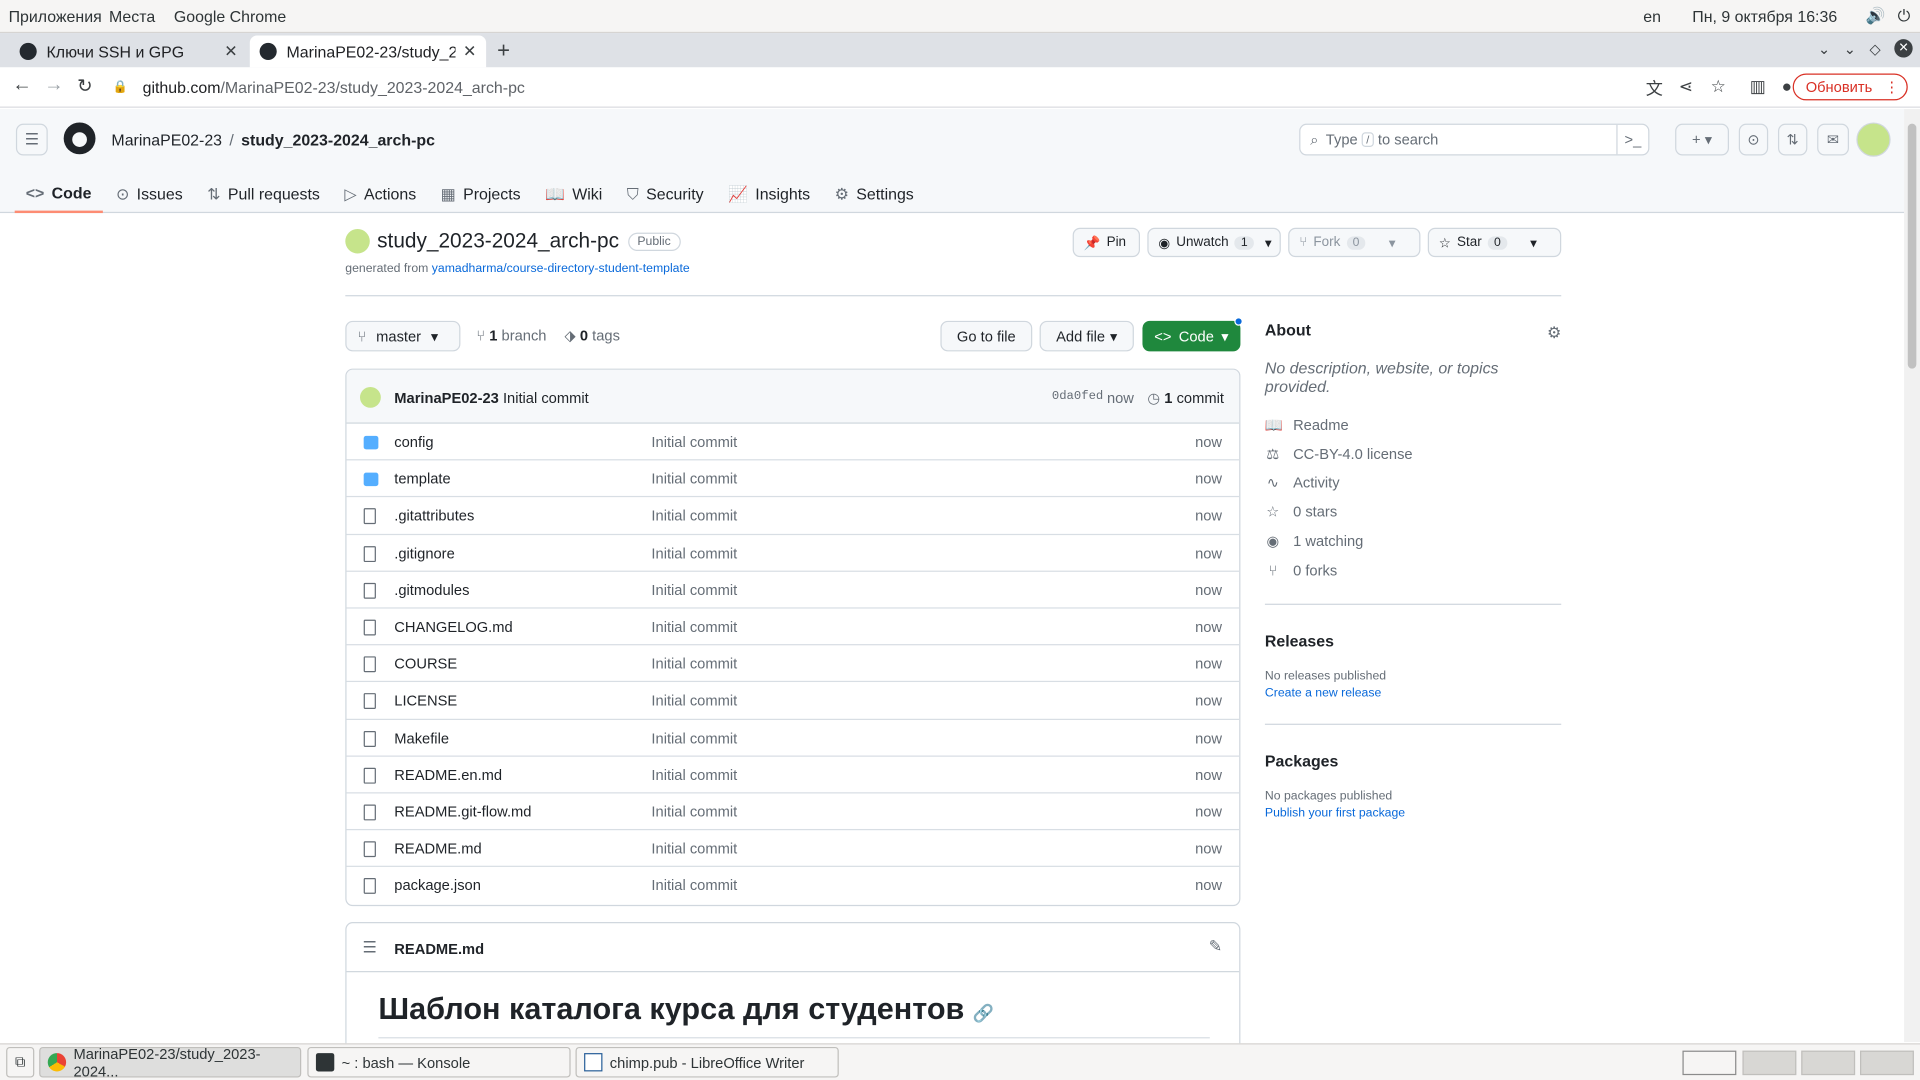  I want to click on pull-requests-icon: ⇅, so click(1792, 139).